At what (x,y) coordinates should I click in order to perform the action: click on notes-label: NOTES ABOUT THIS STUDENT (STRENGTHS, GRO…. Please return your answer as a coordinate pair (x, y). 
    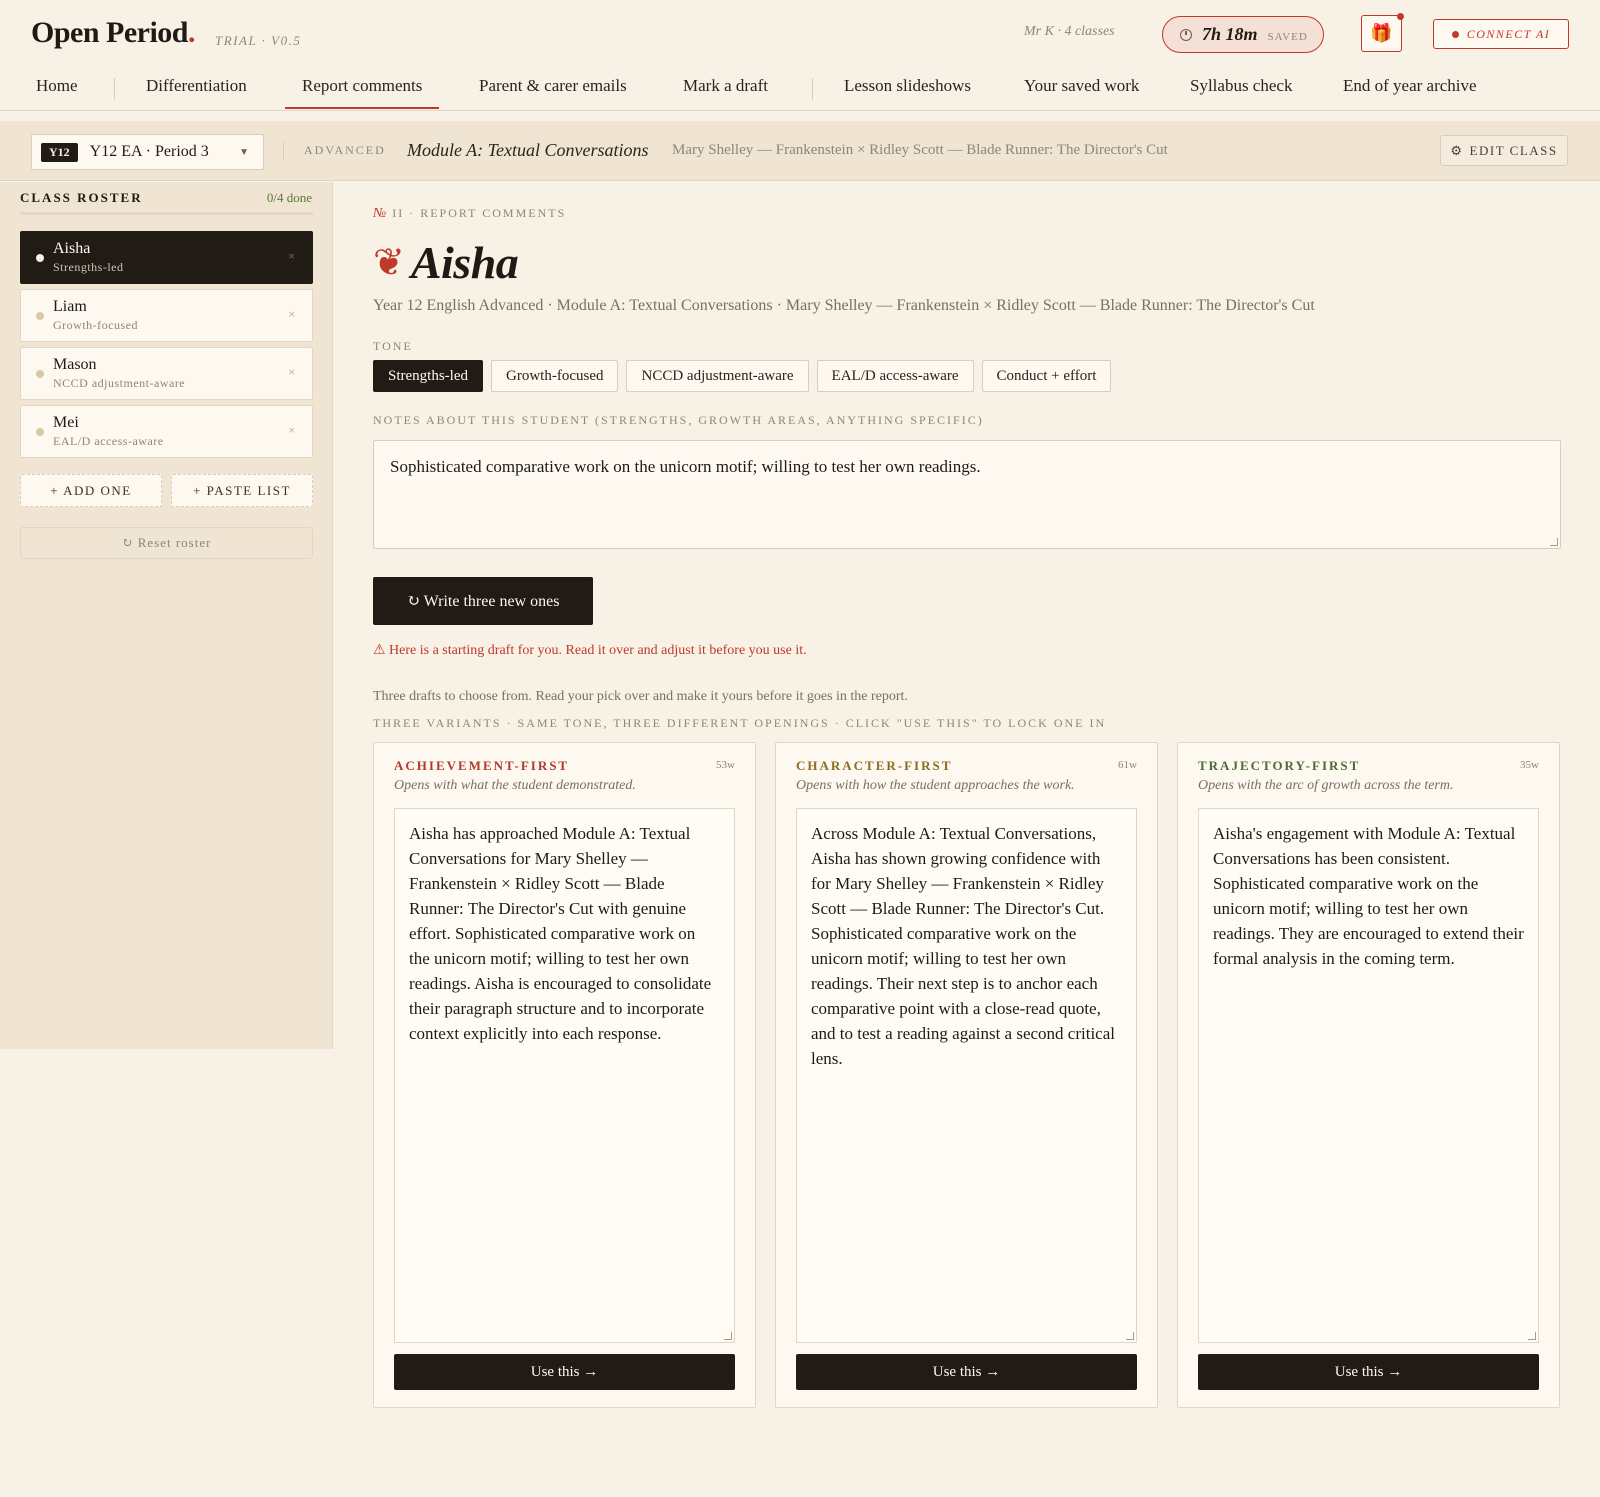
    Looking at the image, I should click on (678, 420).